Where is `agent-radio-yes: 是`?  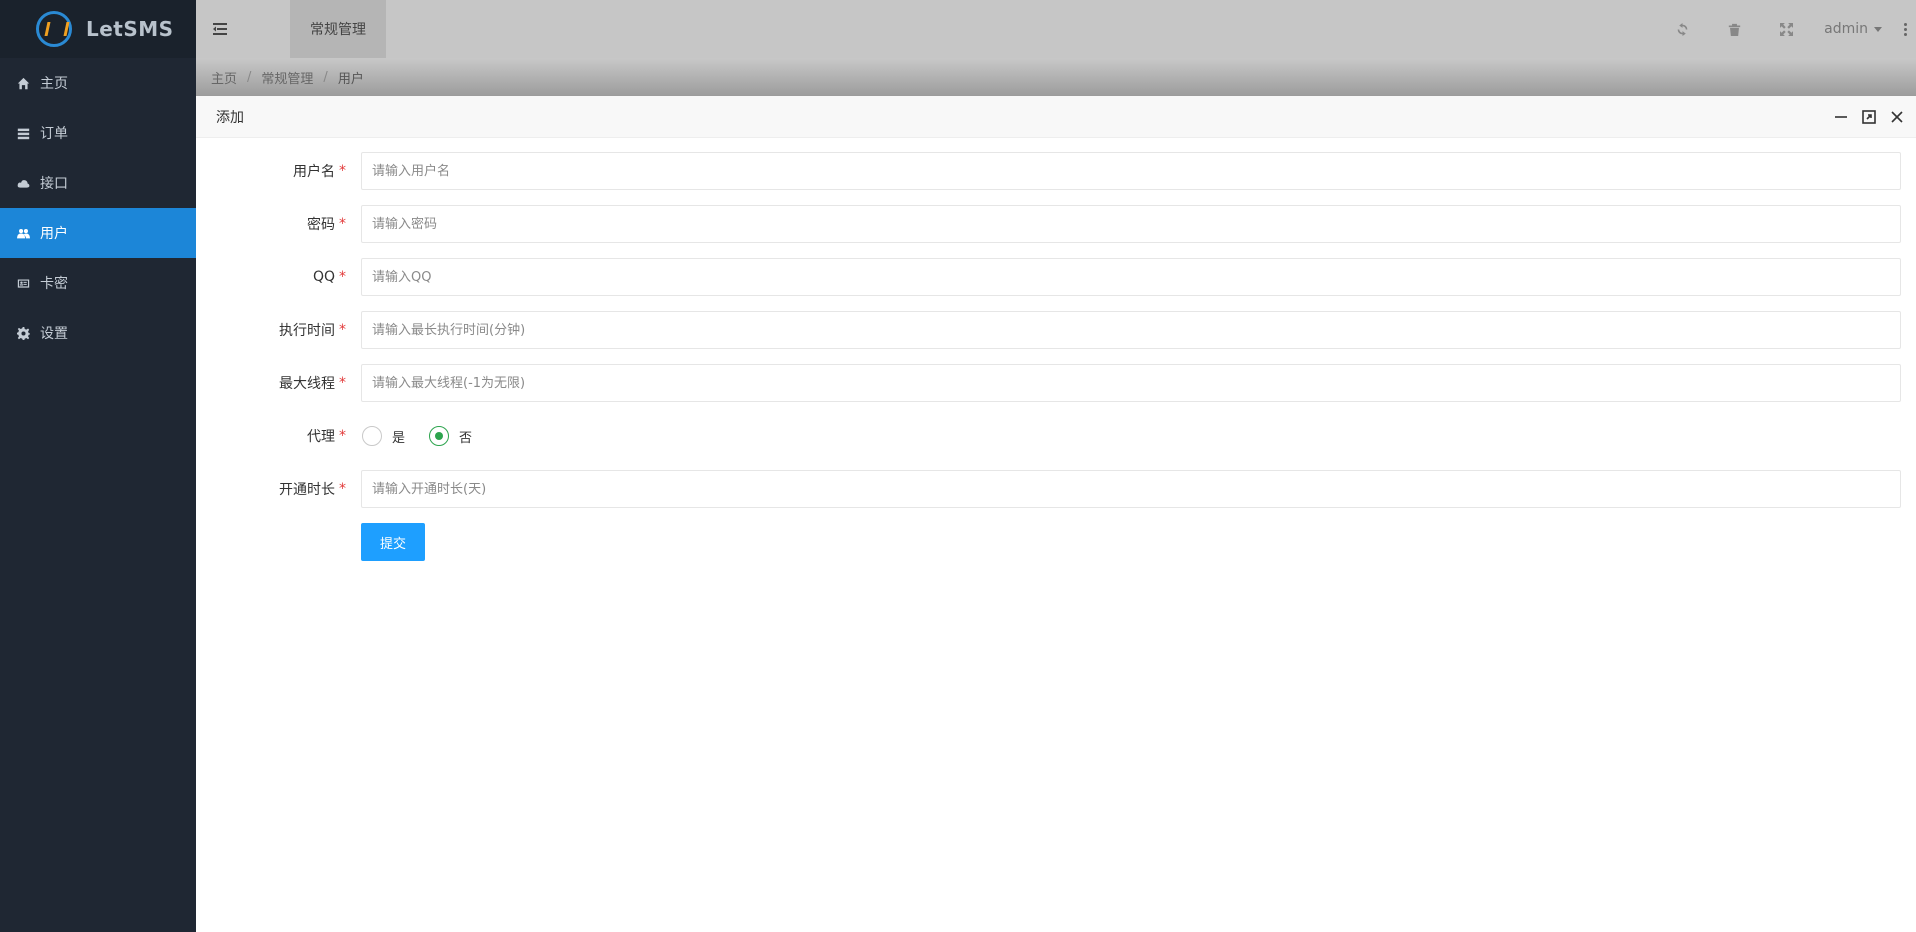 agent-radio-yes: 是 is located at coordinates (383, 436).